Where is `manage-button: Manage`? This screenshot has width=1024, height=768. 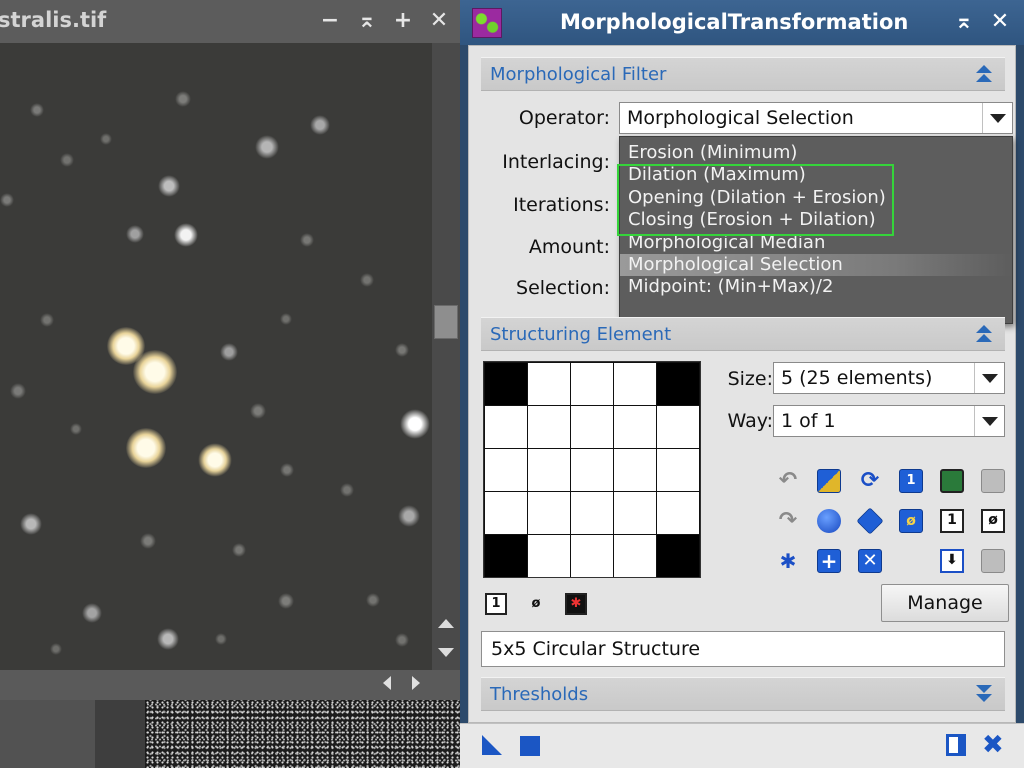
manage-button: Manage is located at coordinates (945, 603).